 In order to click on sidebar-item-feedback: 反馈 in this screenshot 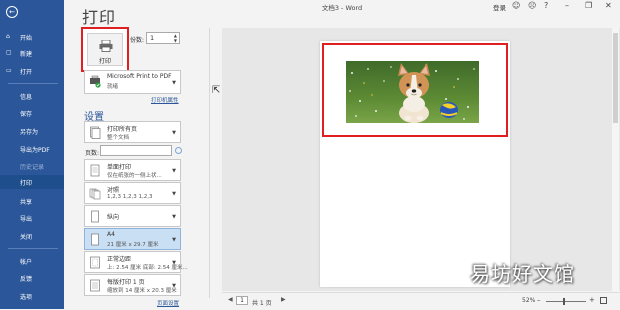, I will do `click(32, 278)`.